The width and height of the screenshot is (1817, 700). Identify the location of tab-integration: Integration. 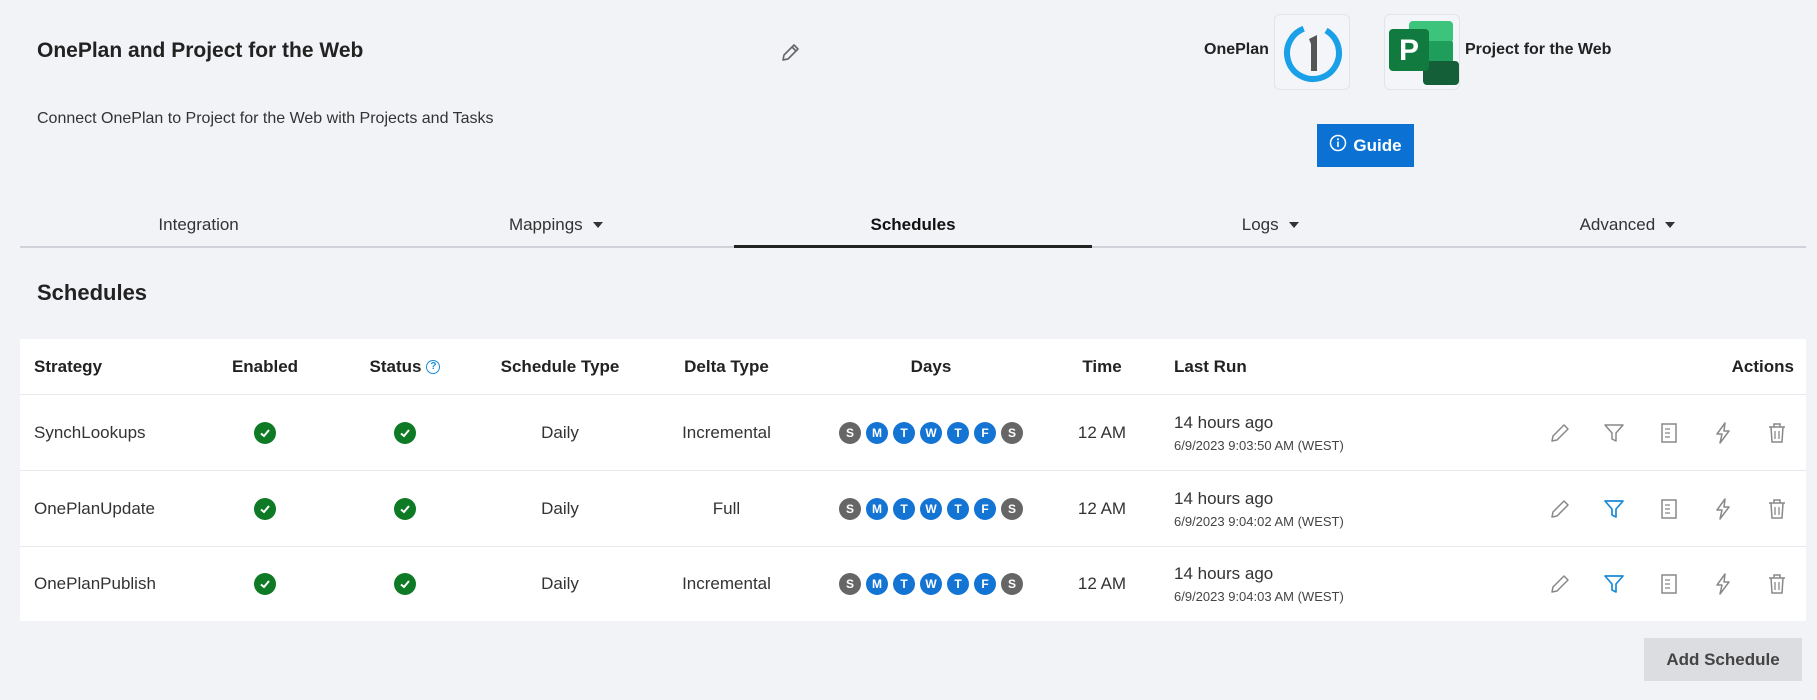
(198, 225).